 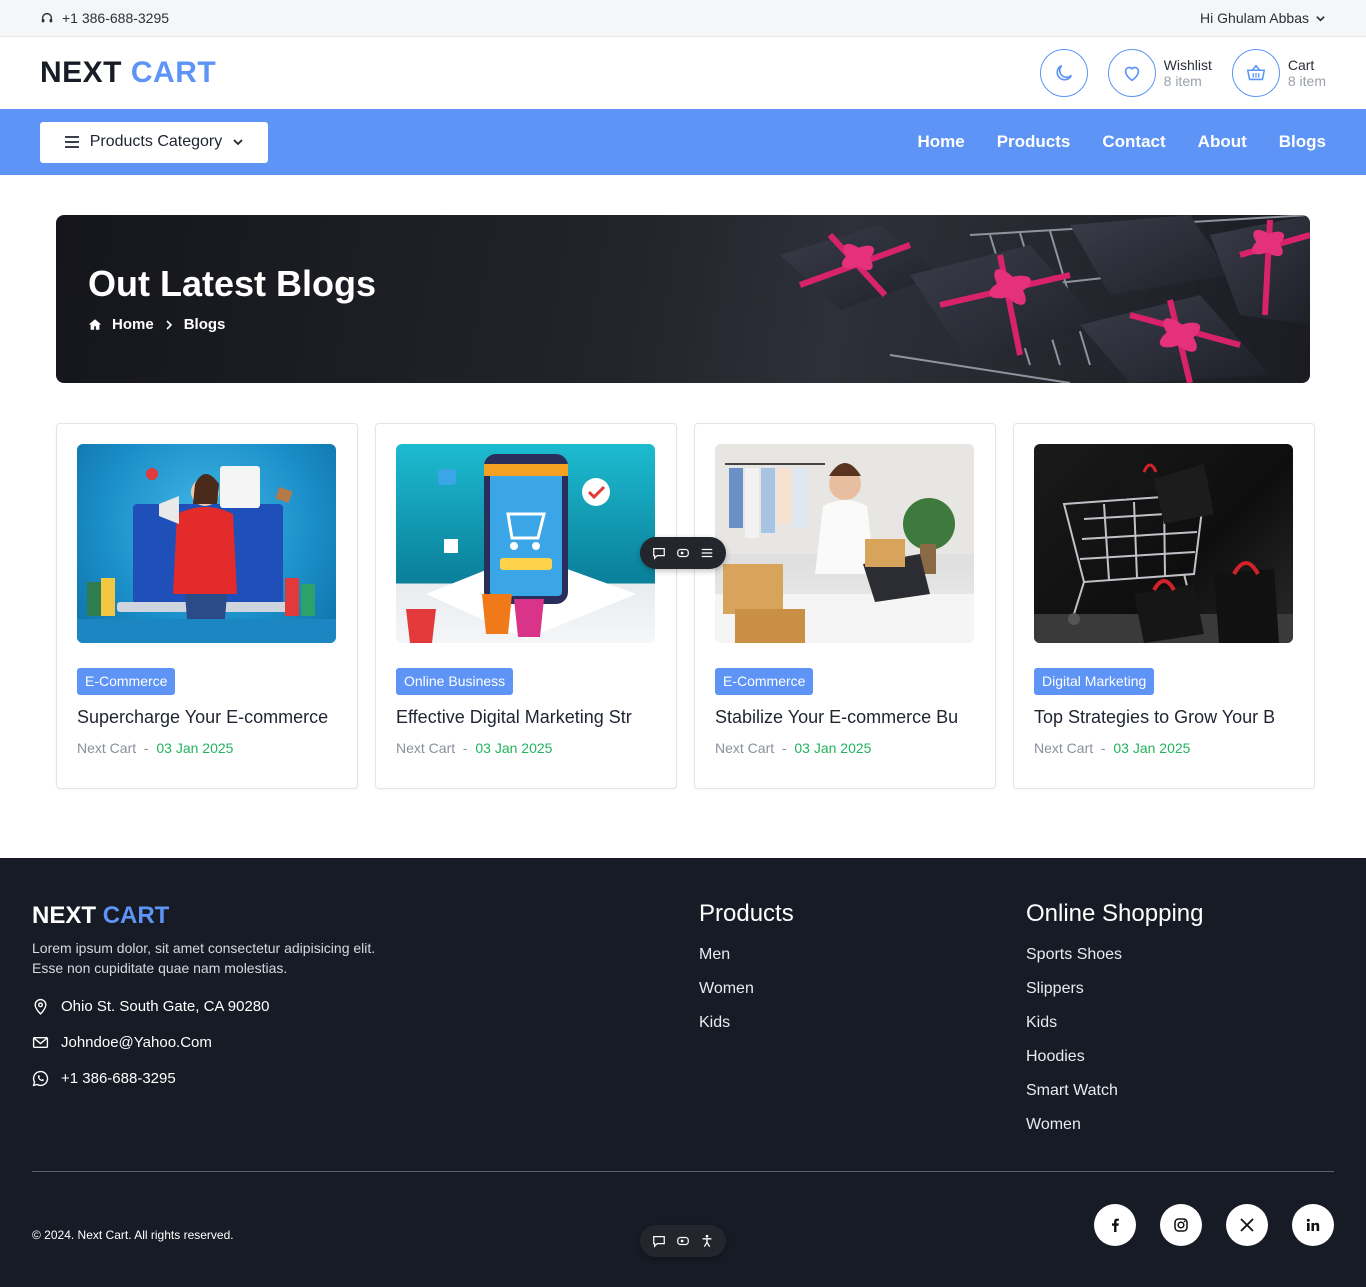 I want to click on chevron-down-icon, so click(x=1320, y=18).